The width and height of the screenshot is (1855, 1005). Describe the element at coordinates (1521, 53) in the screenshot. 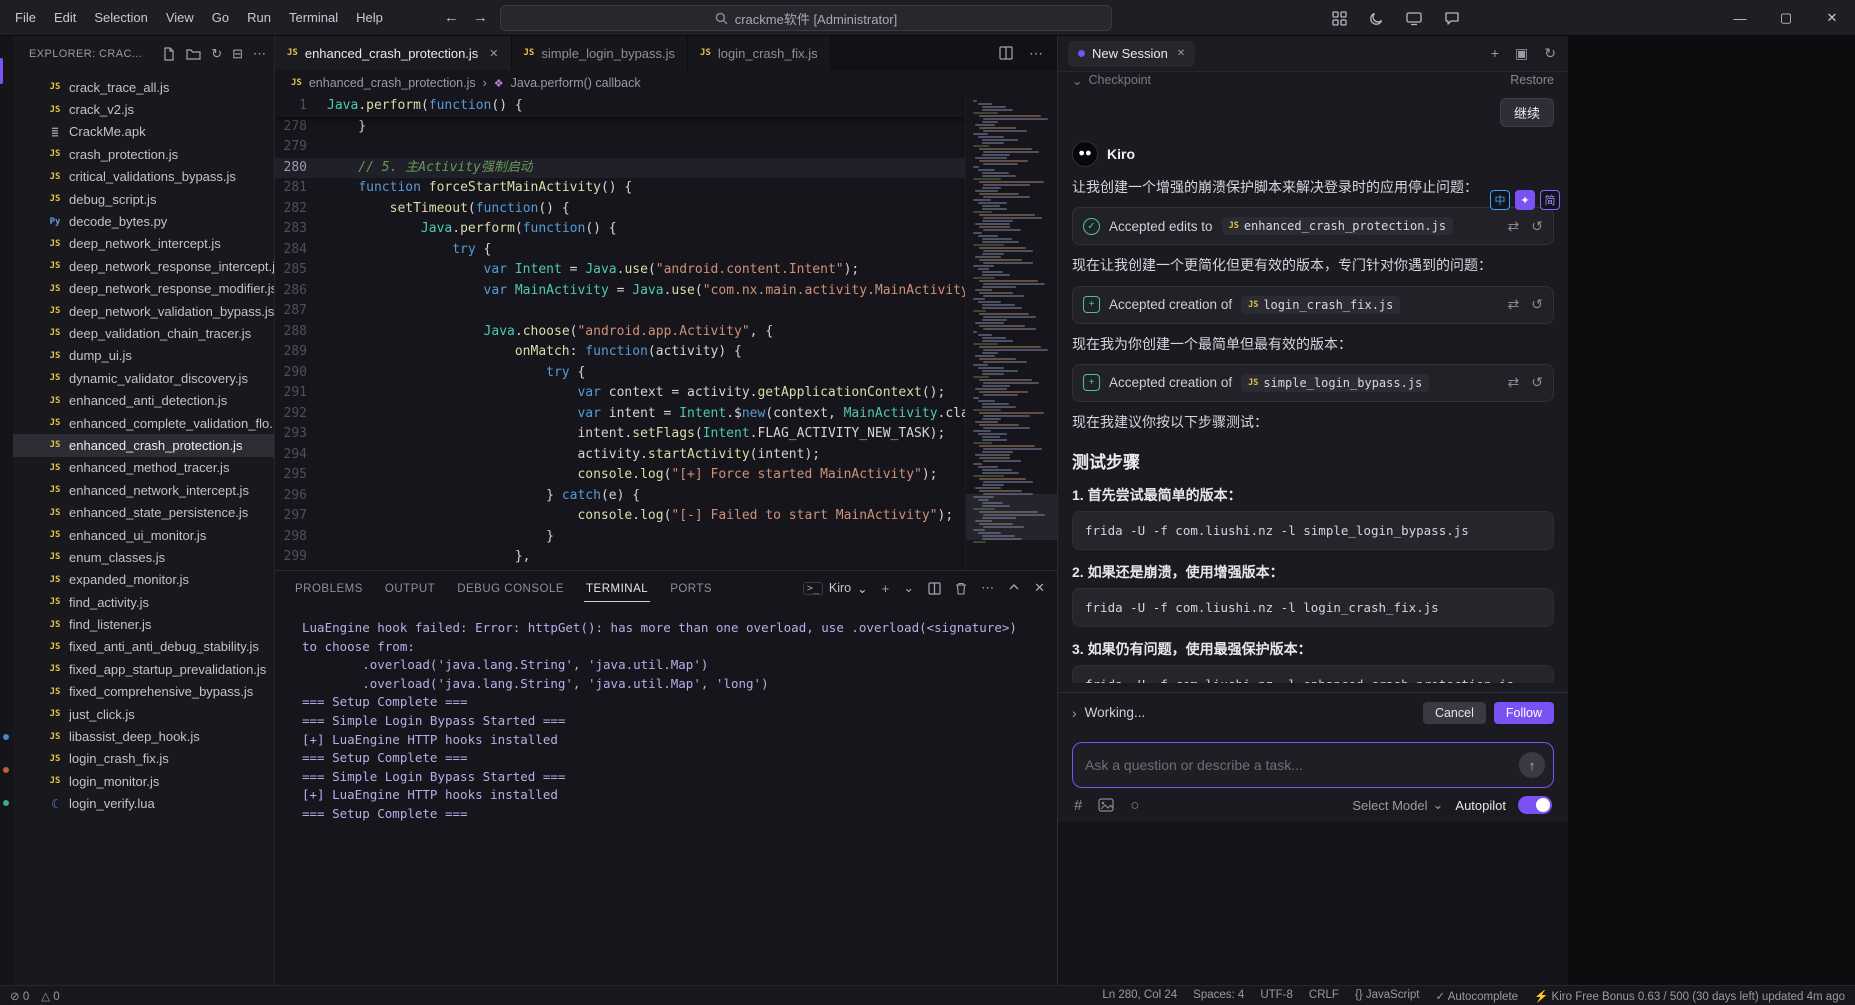

I see `panel-layout-icon: ▣` at that location.